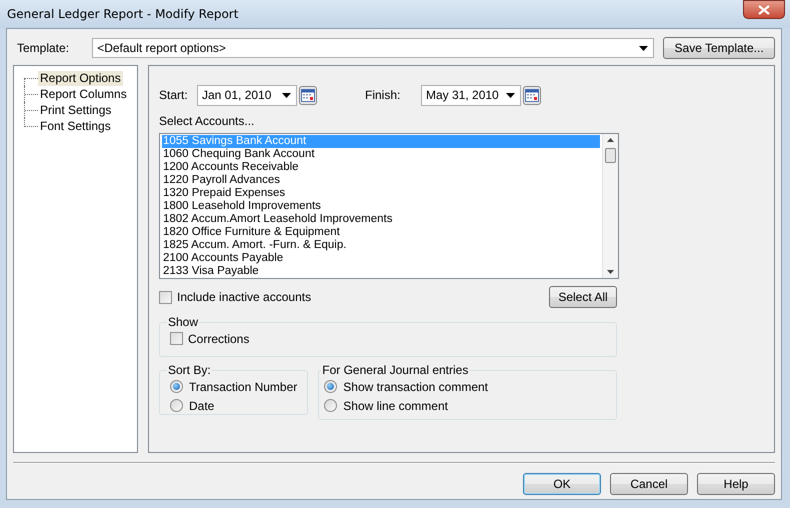 This screenshot has width=790, height=508. Describe the element at coordinates (736, 484) in the screenshot. I see `dialog-button: Help` at that location.